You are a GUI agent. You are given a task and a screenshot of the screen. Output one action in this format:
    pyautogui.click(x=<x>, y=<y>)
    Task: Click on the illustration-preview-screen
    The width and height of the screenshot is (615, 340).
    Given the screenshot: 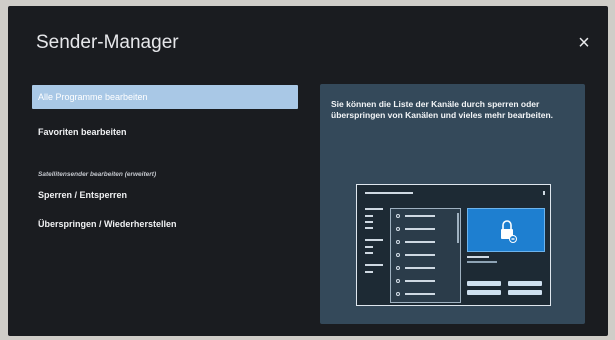 What is the action you would take?
    pyautogui.click(x=506, y=230)
    